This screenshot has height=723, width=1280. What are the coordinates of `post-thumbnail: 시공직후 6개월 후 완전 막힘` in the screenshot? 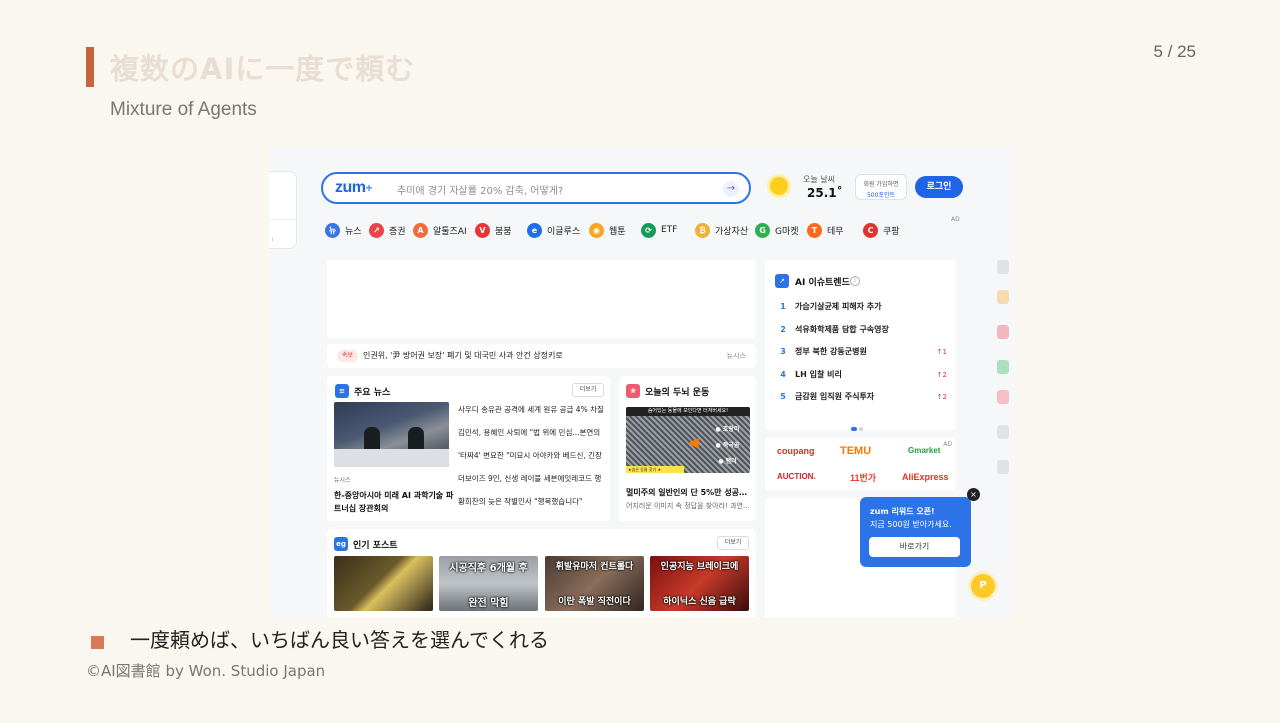 It's located at (488, 583).